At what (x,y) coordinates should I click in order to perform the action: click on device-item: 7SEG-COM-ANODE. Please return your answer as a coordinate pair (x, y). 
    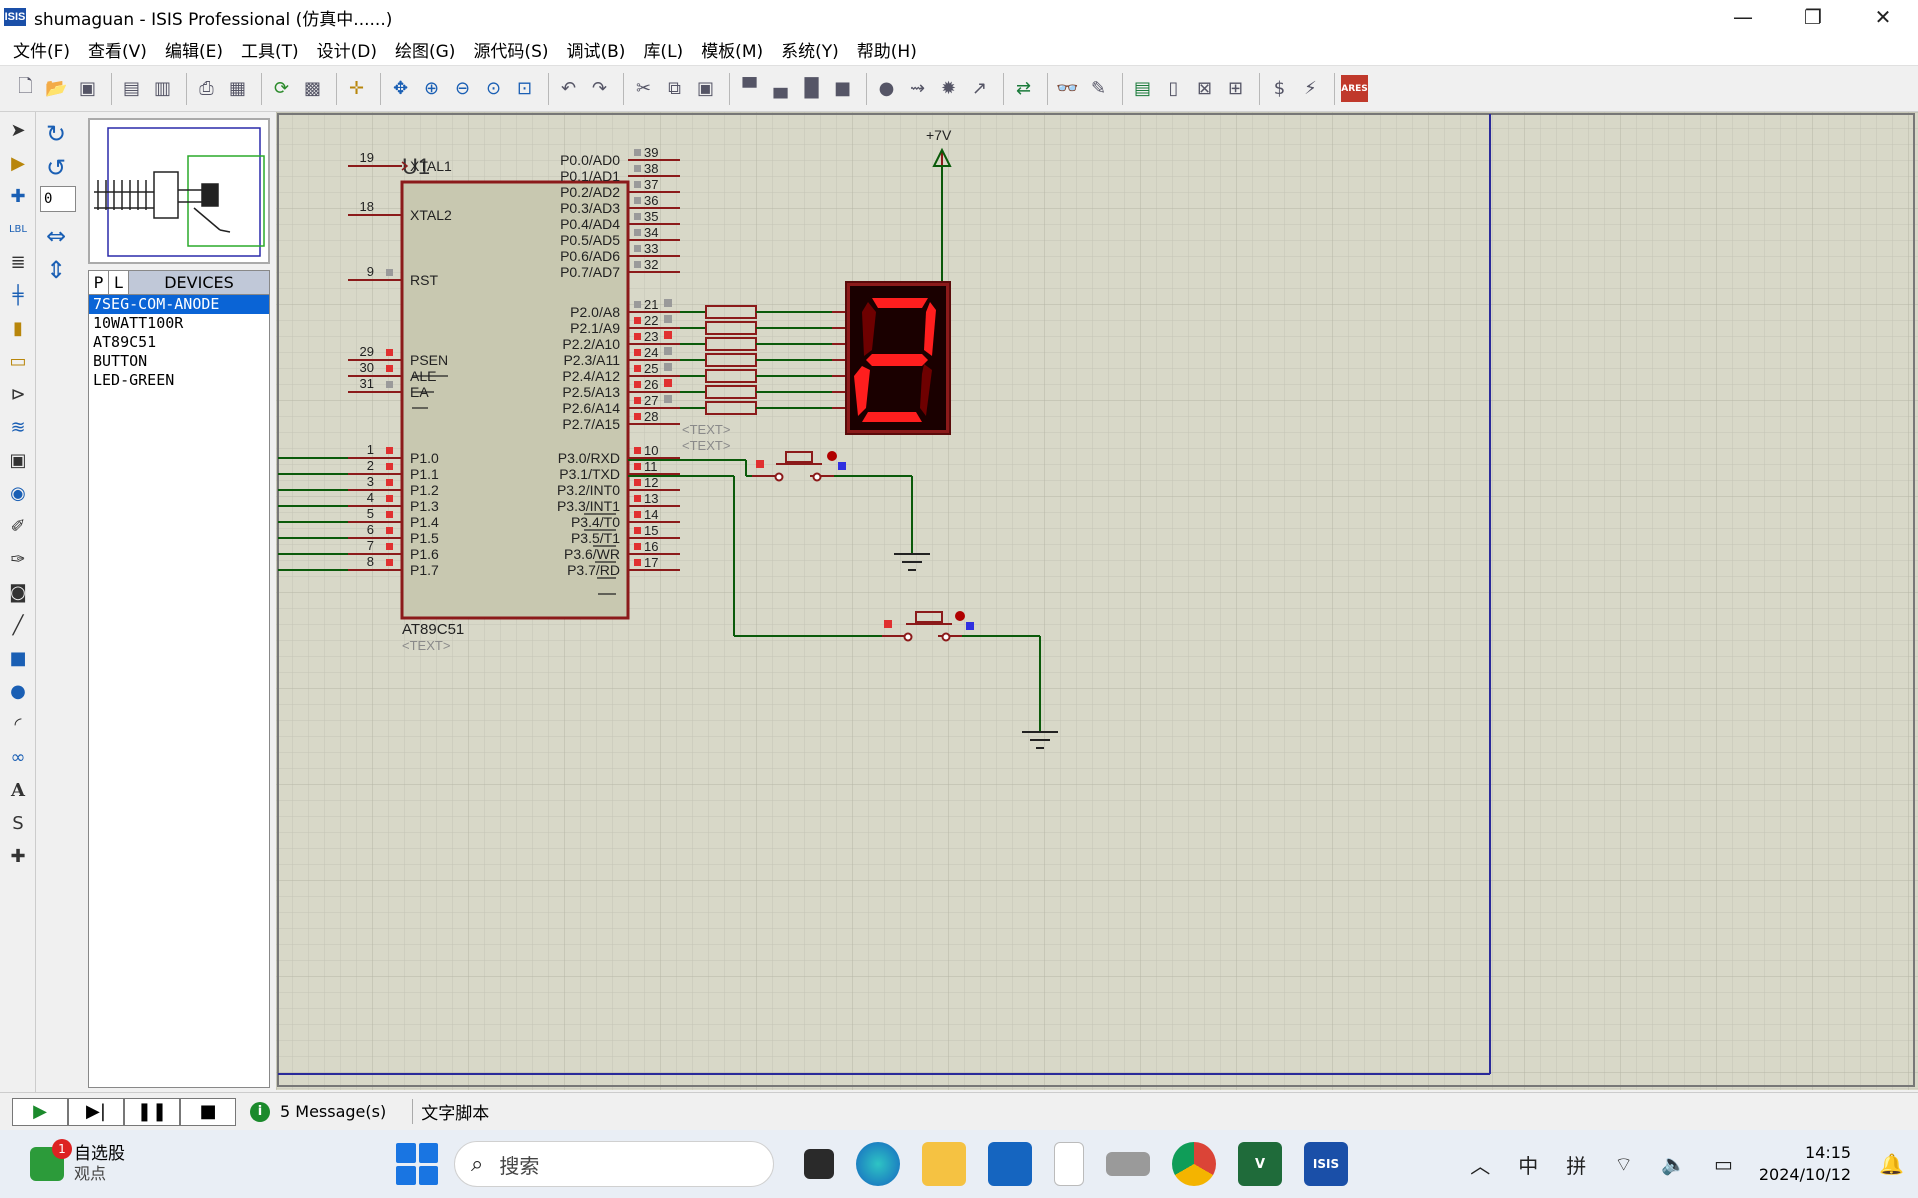
    Looking at the image, I should click on (179, 304).